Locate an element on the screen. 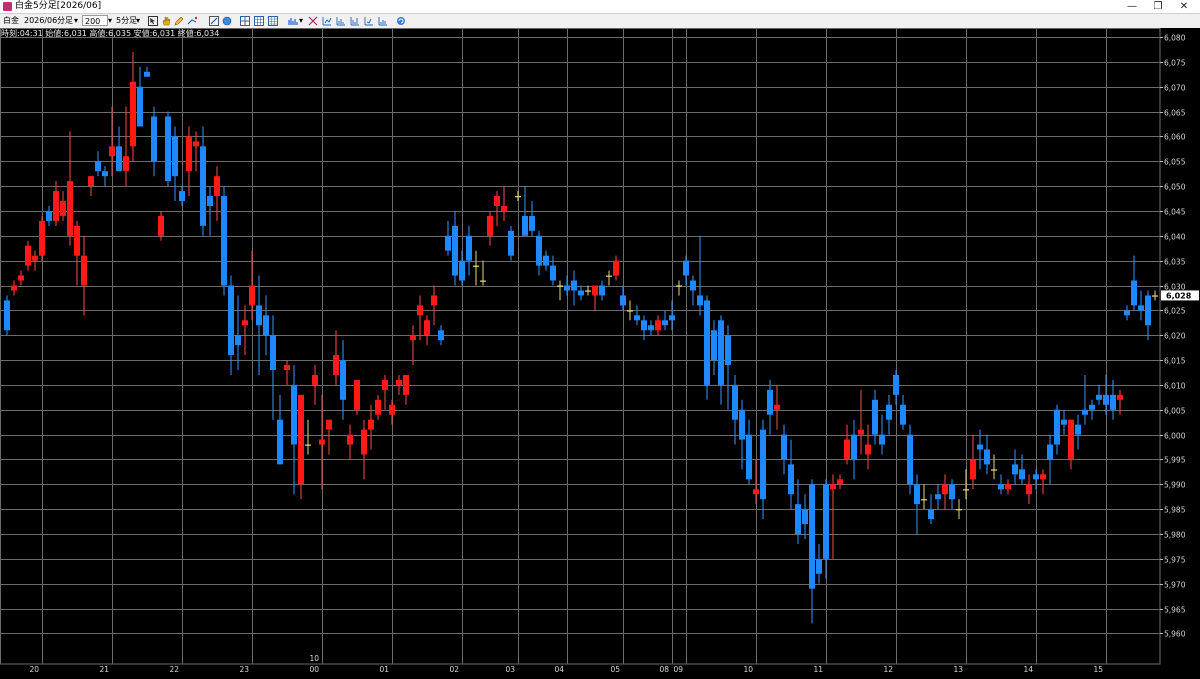 The image size is (1200, 679). y-tick-label: 6,015 is located at coordinates (1175, 361).